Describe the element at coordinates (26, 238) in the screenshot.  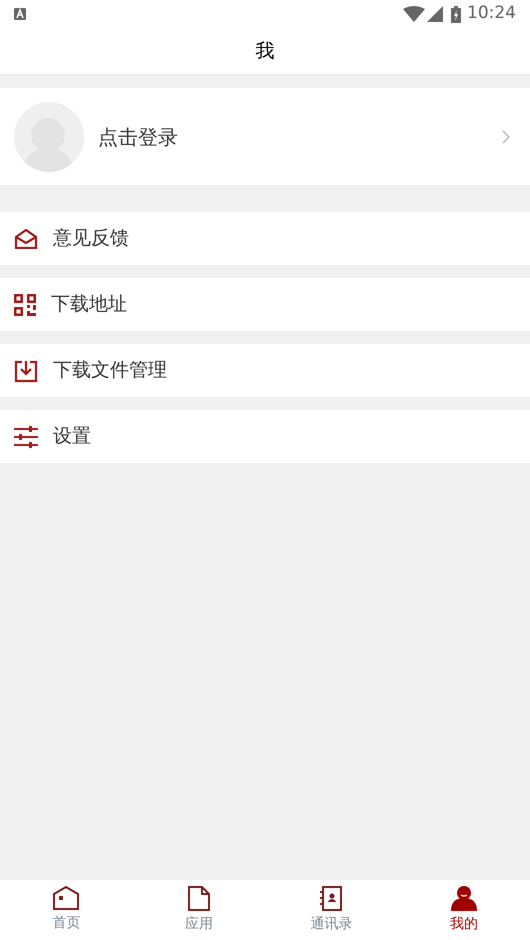
I see `envelope-icon` at that location.